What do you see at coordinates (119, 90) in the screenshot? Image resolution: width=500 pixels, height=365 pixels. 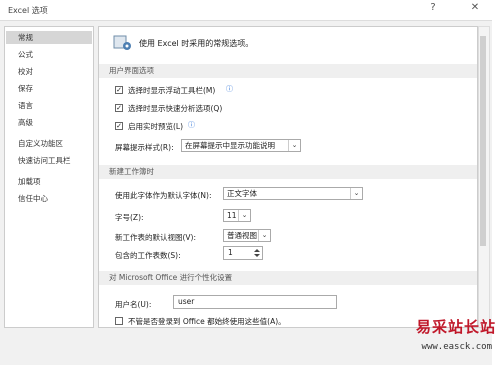 I see `mini-toolbar-checkbox: ✓` at bounding box center [119, 90].